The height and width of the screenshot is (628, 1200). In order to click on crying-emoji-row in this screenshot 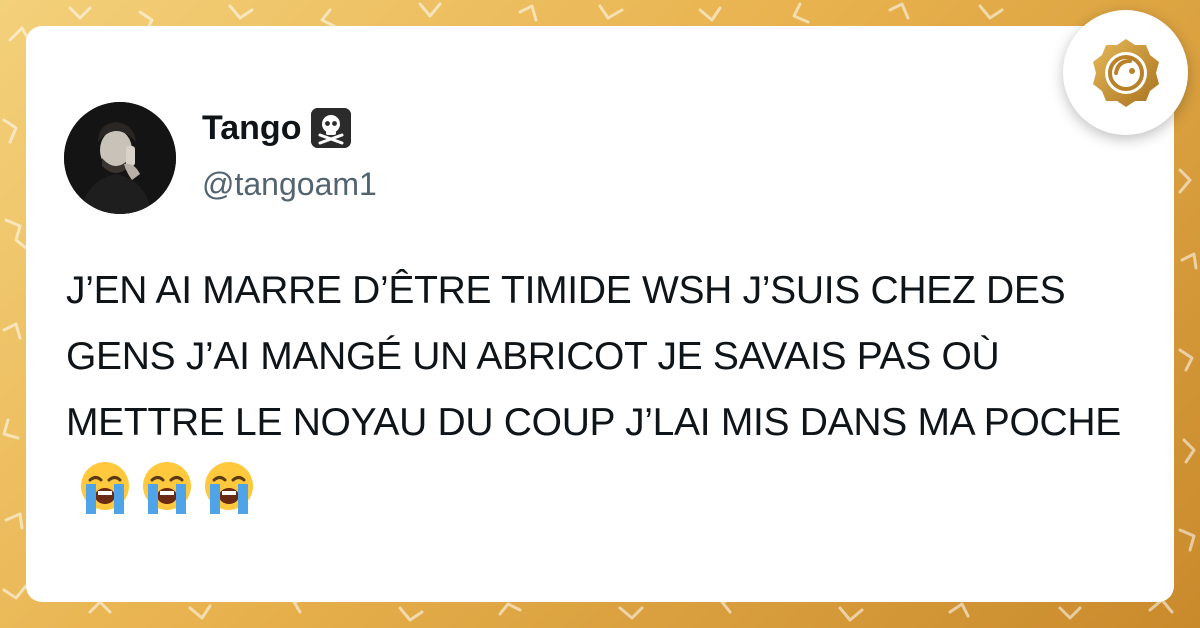, I will do `click(167, 487)`.